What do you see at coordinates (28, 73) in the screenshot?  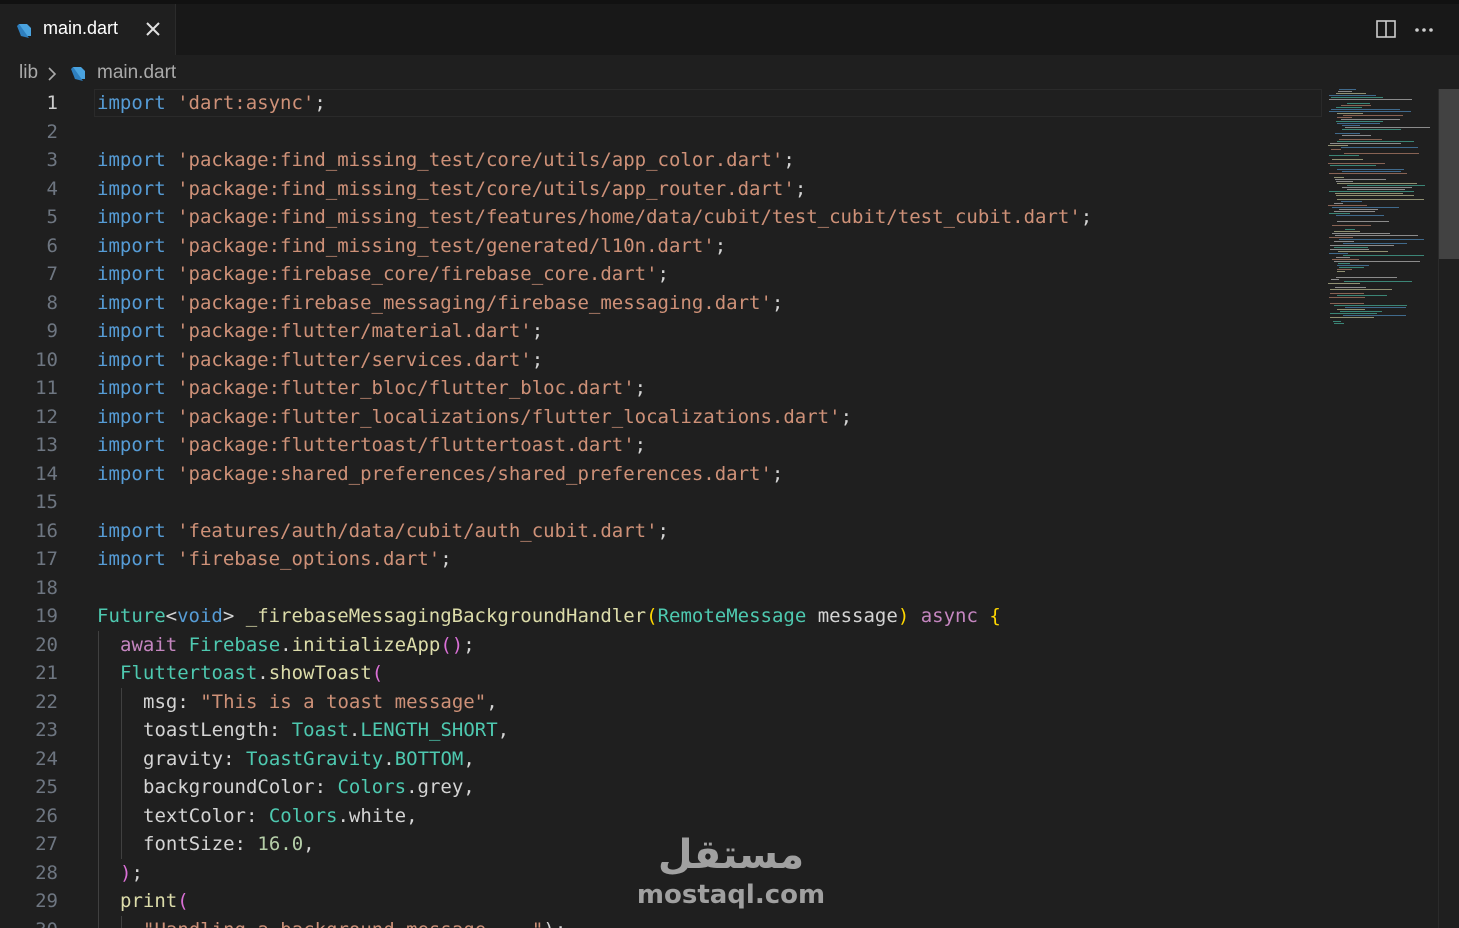 I see `breadcrumb-folder-lib: lib` at bounding box center [28, 73].